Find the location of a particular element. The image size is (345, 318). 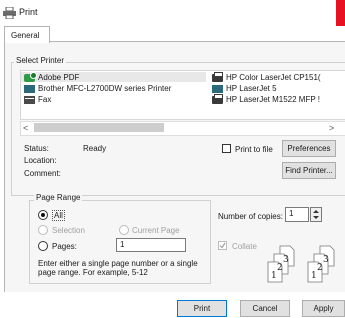

printer-item-fax: Fax is located at coordinates (37, 99).